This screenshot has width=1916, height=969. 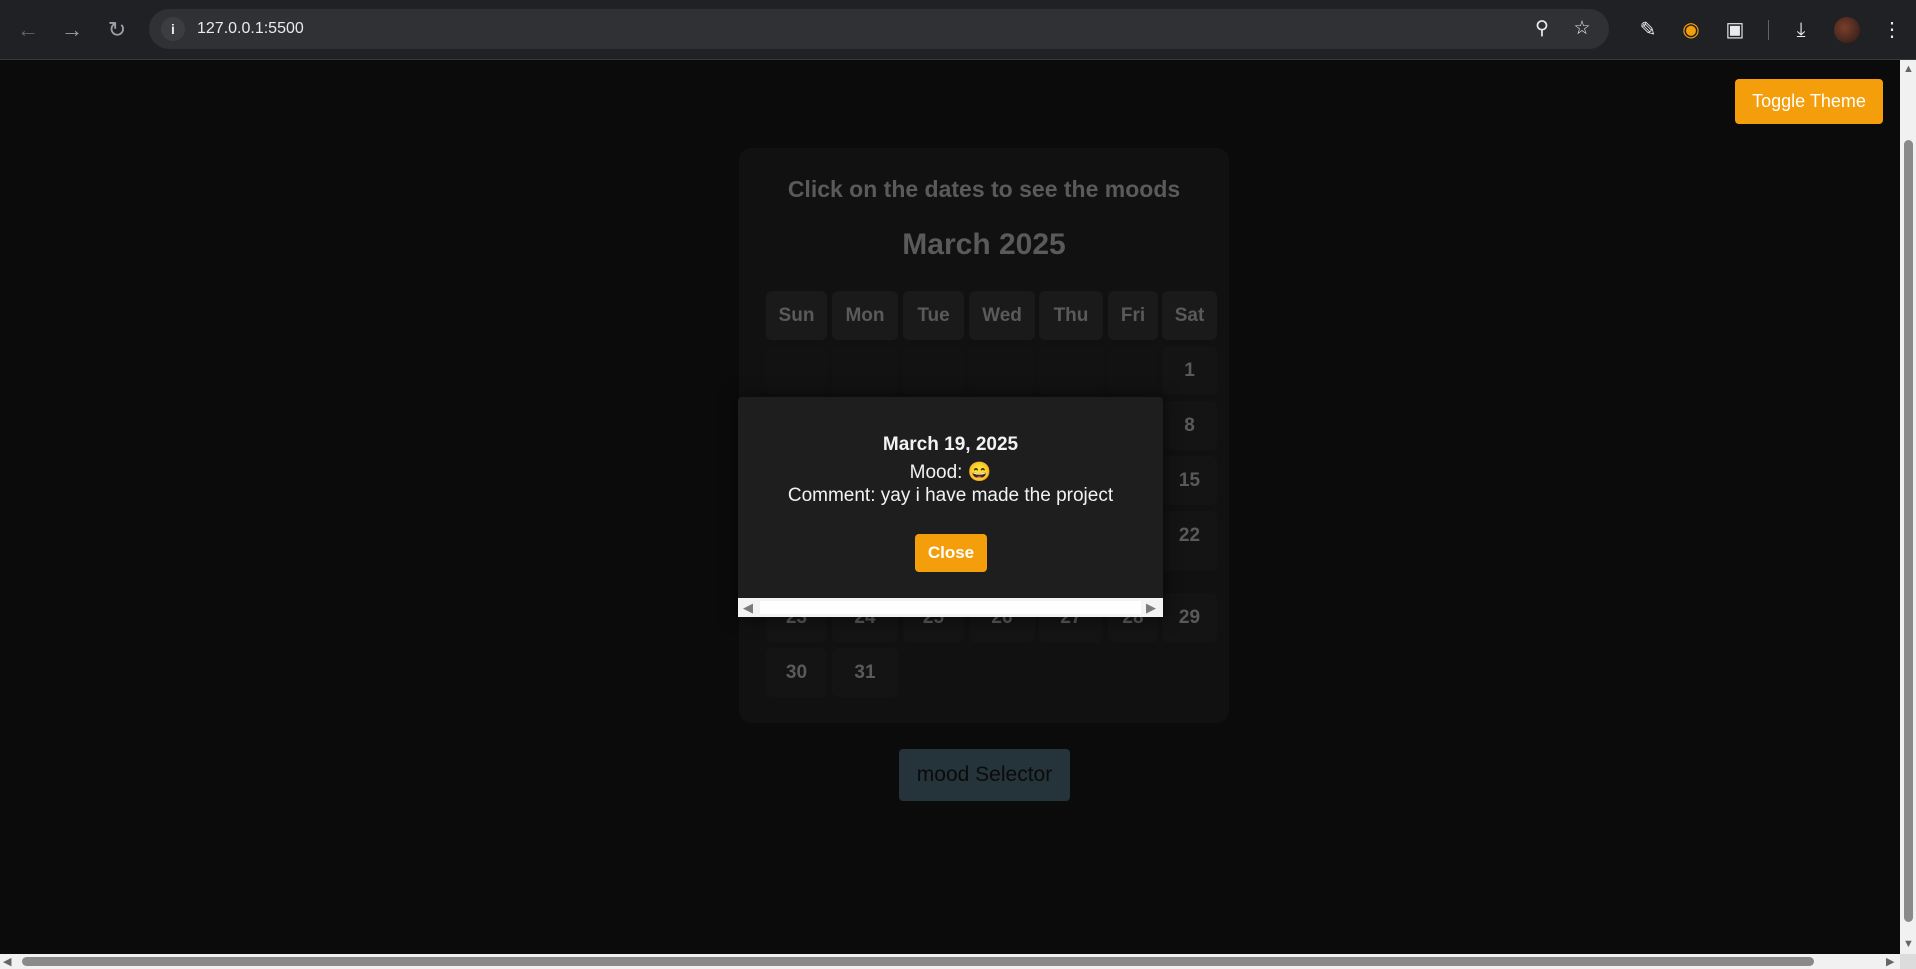 I want to click on calendar-day: 30, so click(x=796, y=672).